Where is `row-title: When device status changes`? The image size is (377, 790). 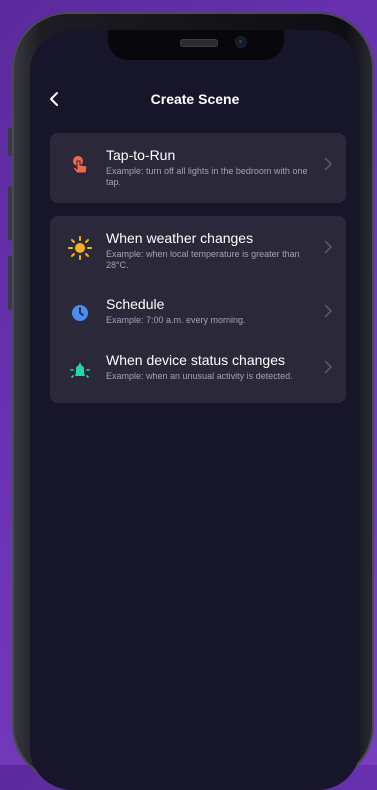 row-title: When device status changes is located at coordinates (195, 360).